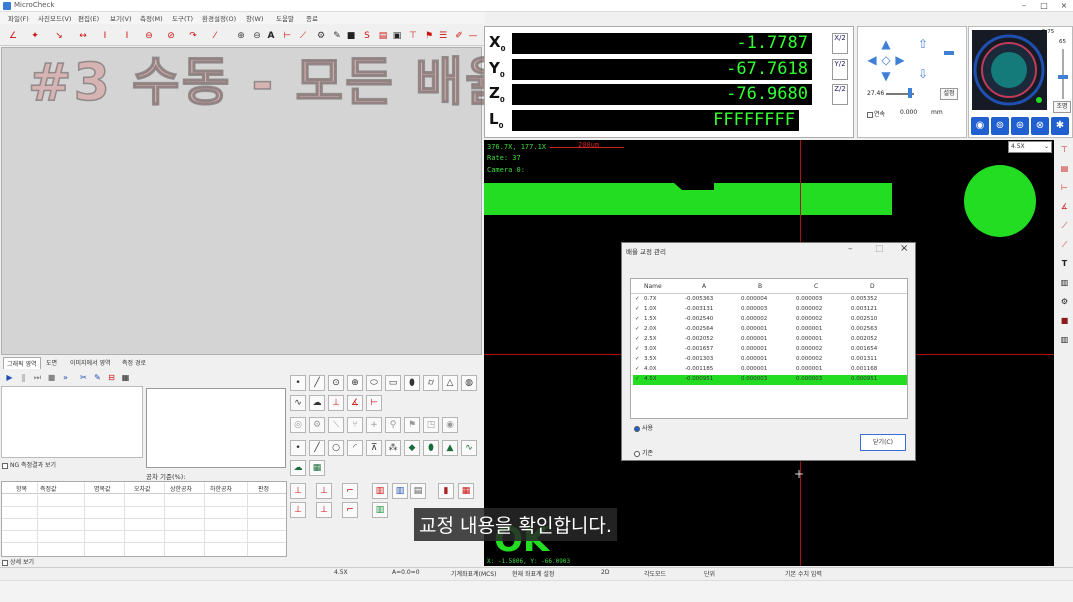 This screenshot has width=1073, height=602. I want to click on speed-slider-thumb, so click(910, 93).